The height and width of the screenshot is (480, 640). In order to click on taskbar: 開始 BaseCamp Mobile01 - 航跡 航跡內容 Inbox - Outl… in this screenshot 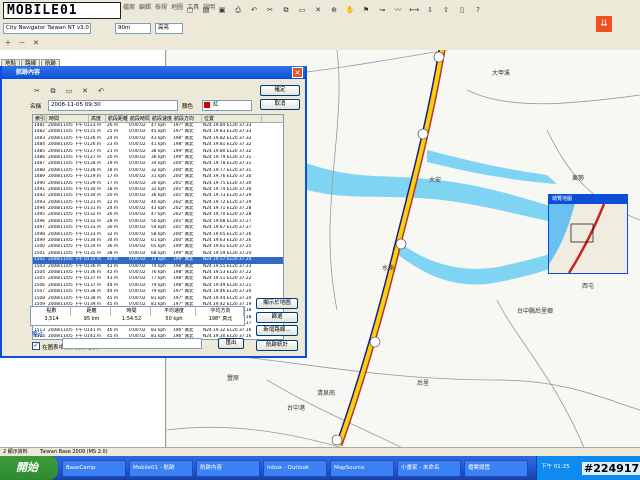, I will do `click(320, 468)`.